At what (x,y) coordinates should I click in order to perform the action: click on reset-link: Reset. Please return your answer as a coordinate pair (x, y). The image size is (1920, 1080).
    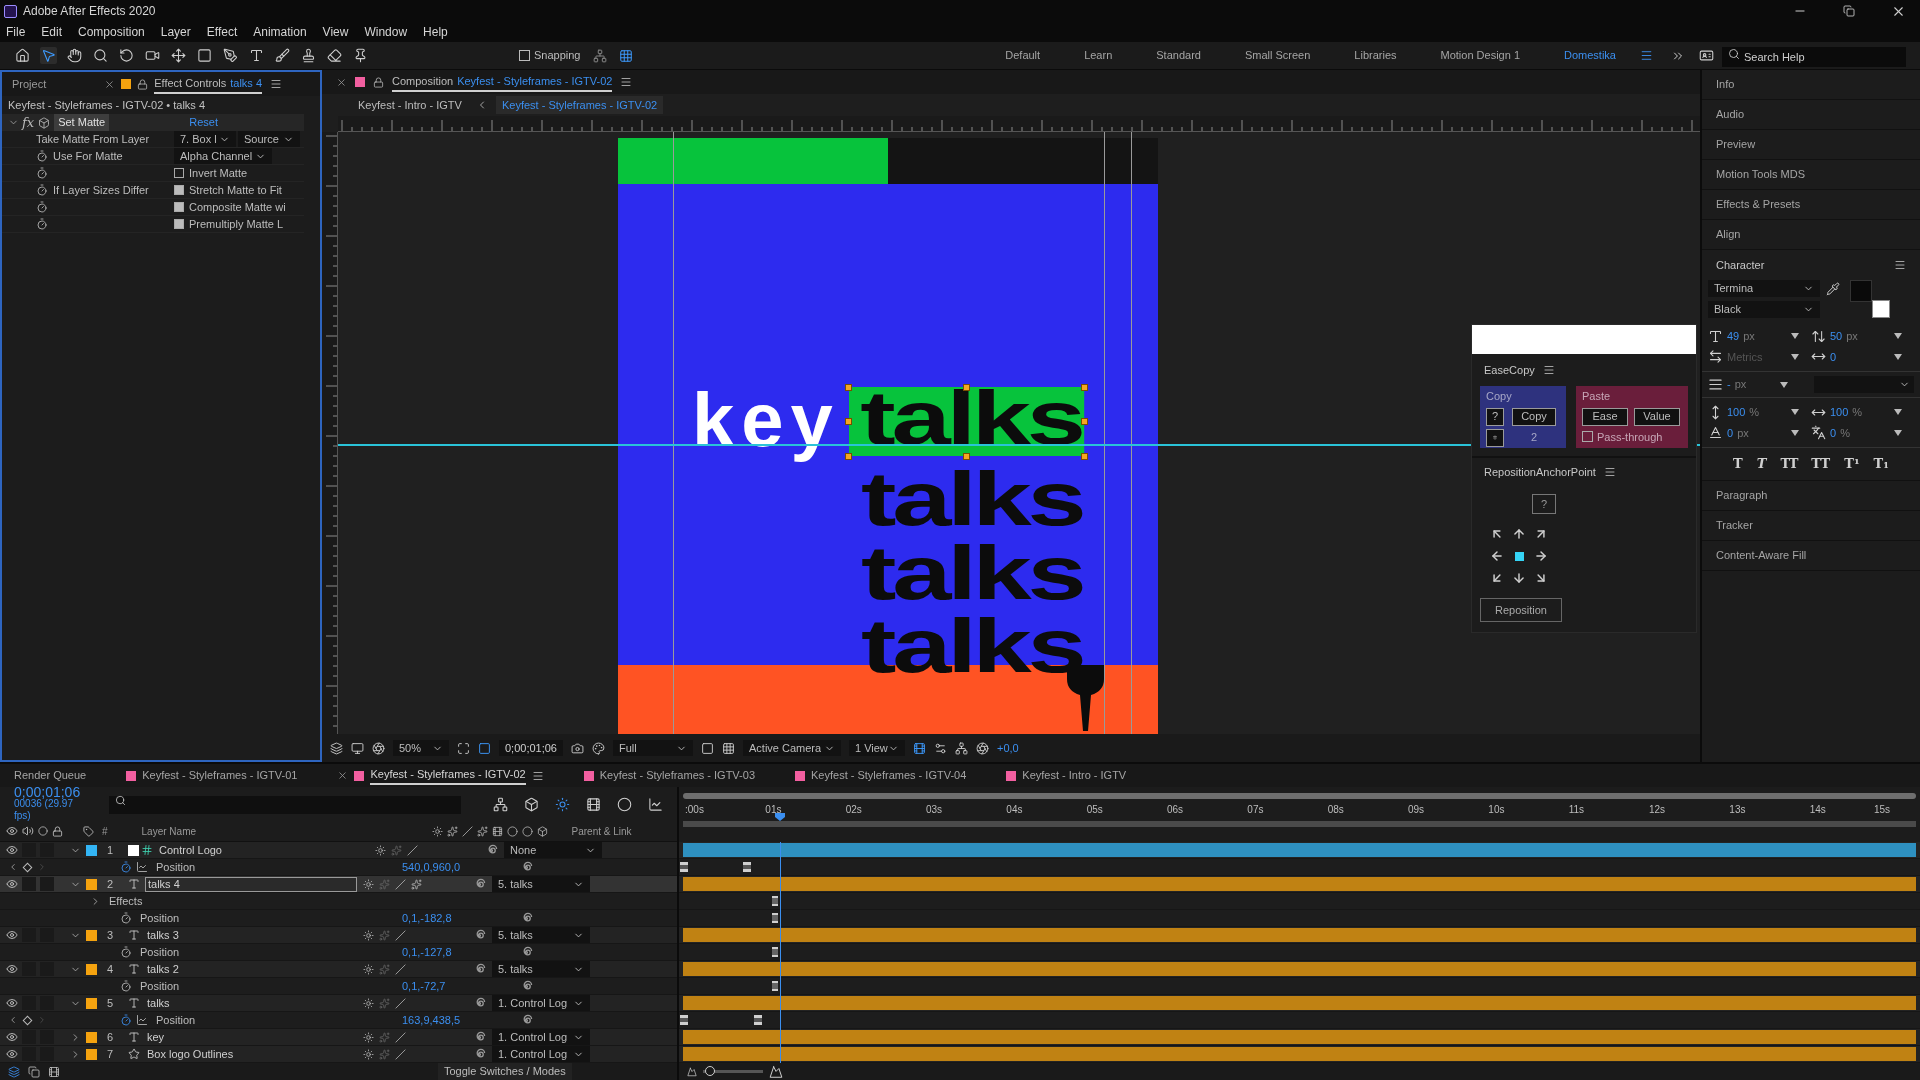
    Looking at the image, I should click on (203, 122).